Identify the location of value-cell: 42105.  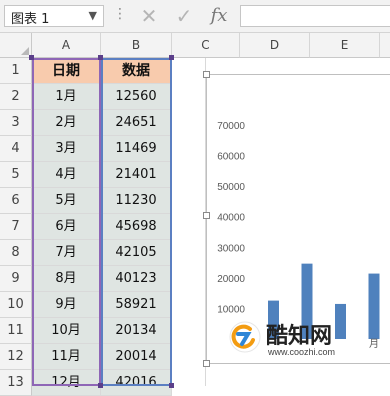
(136, 253).